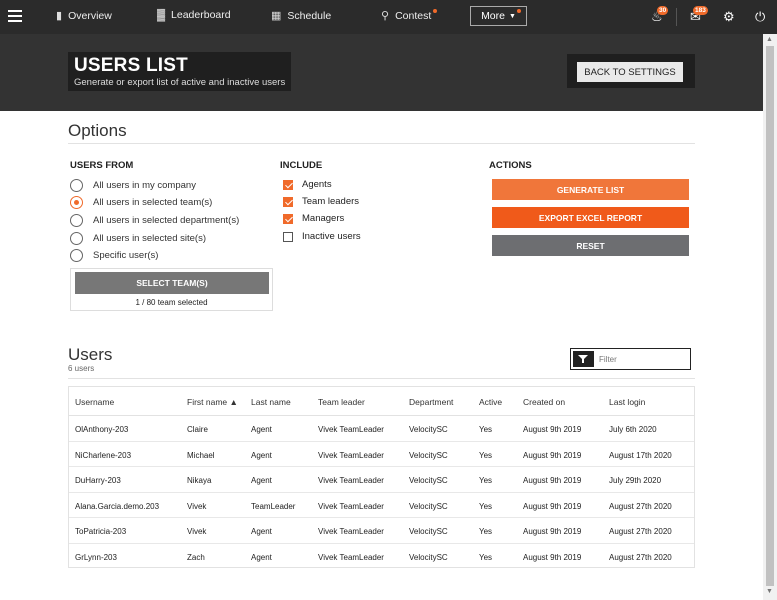 This screenshot has height=600, width=777. What do you see at coordinates (144, 185) in the screenshot?
I see `radio-label: All users in my company` at bounding box center [144, 185].